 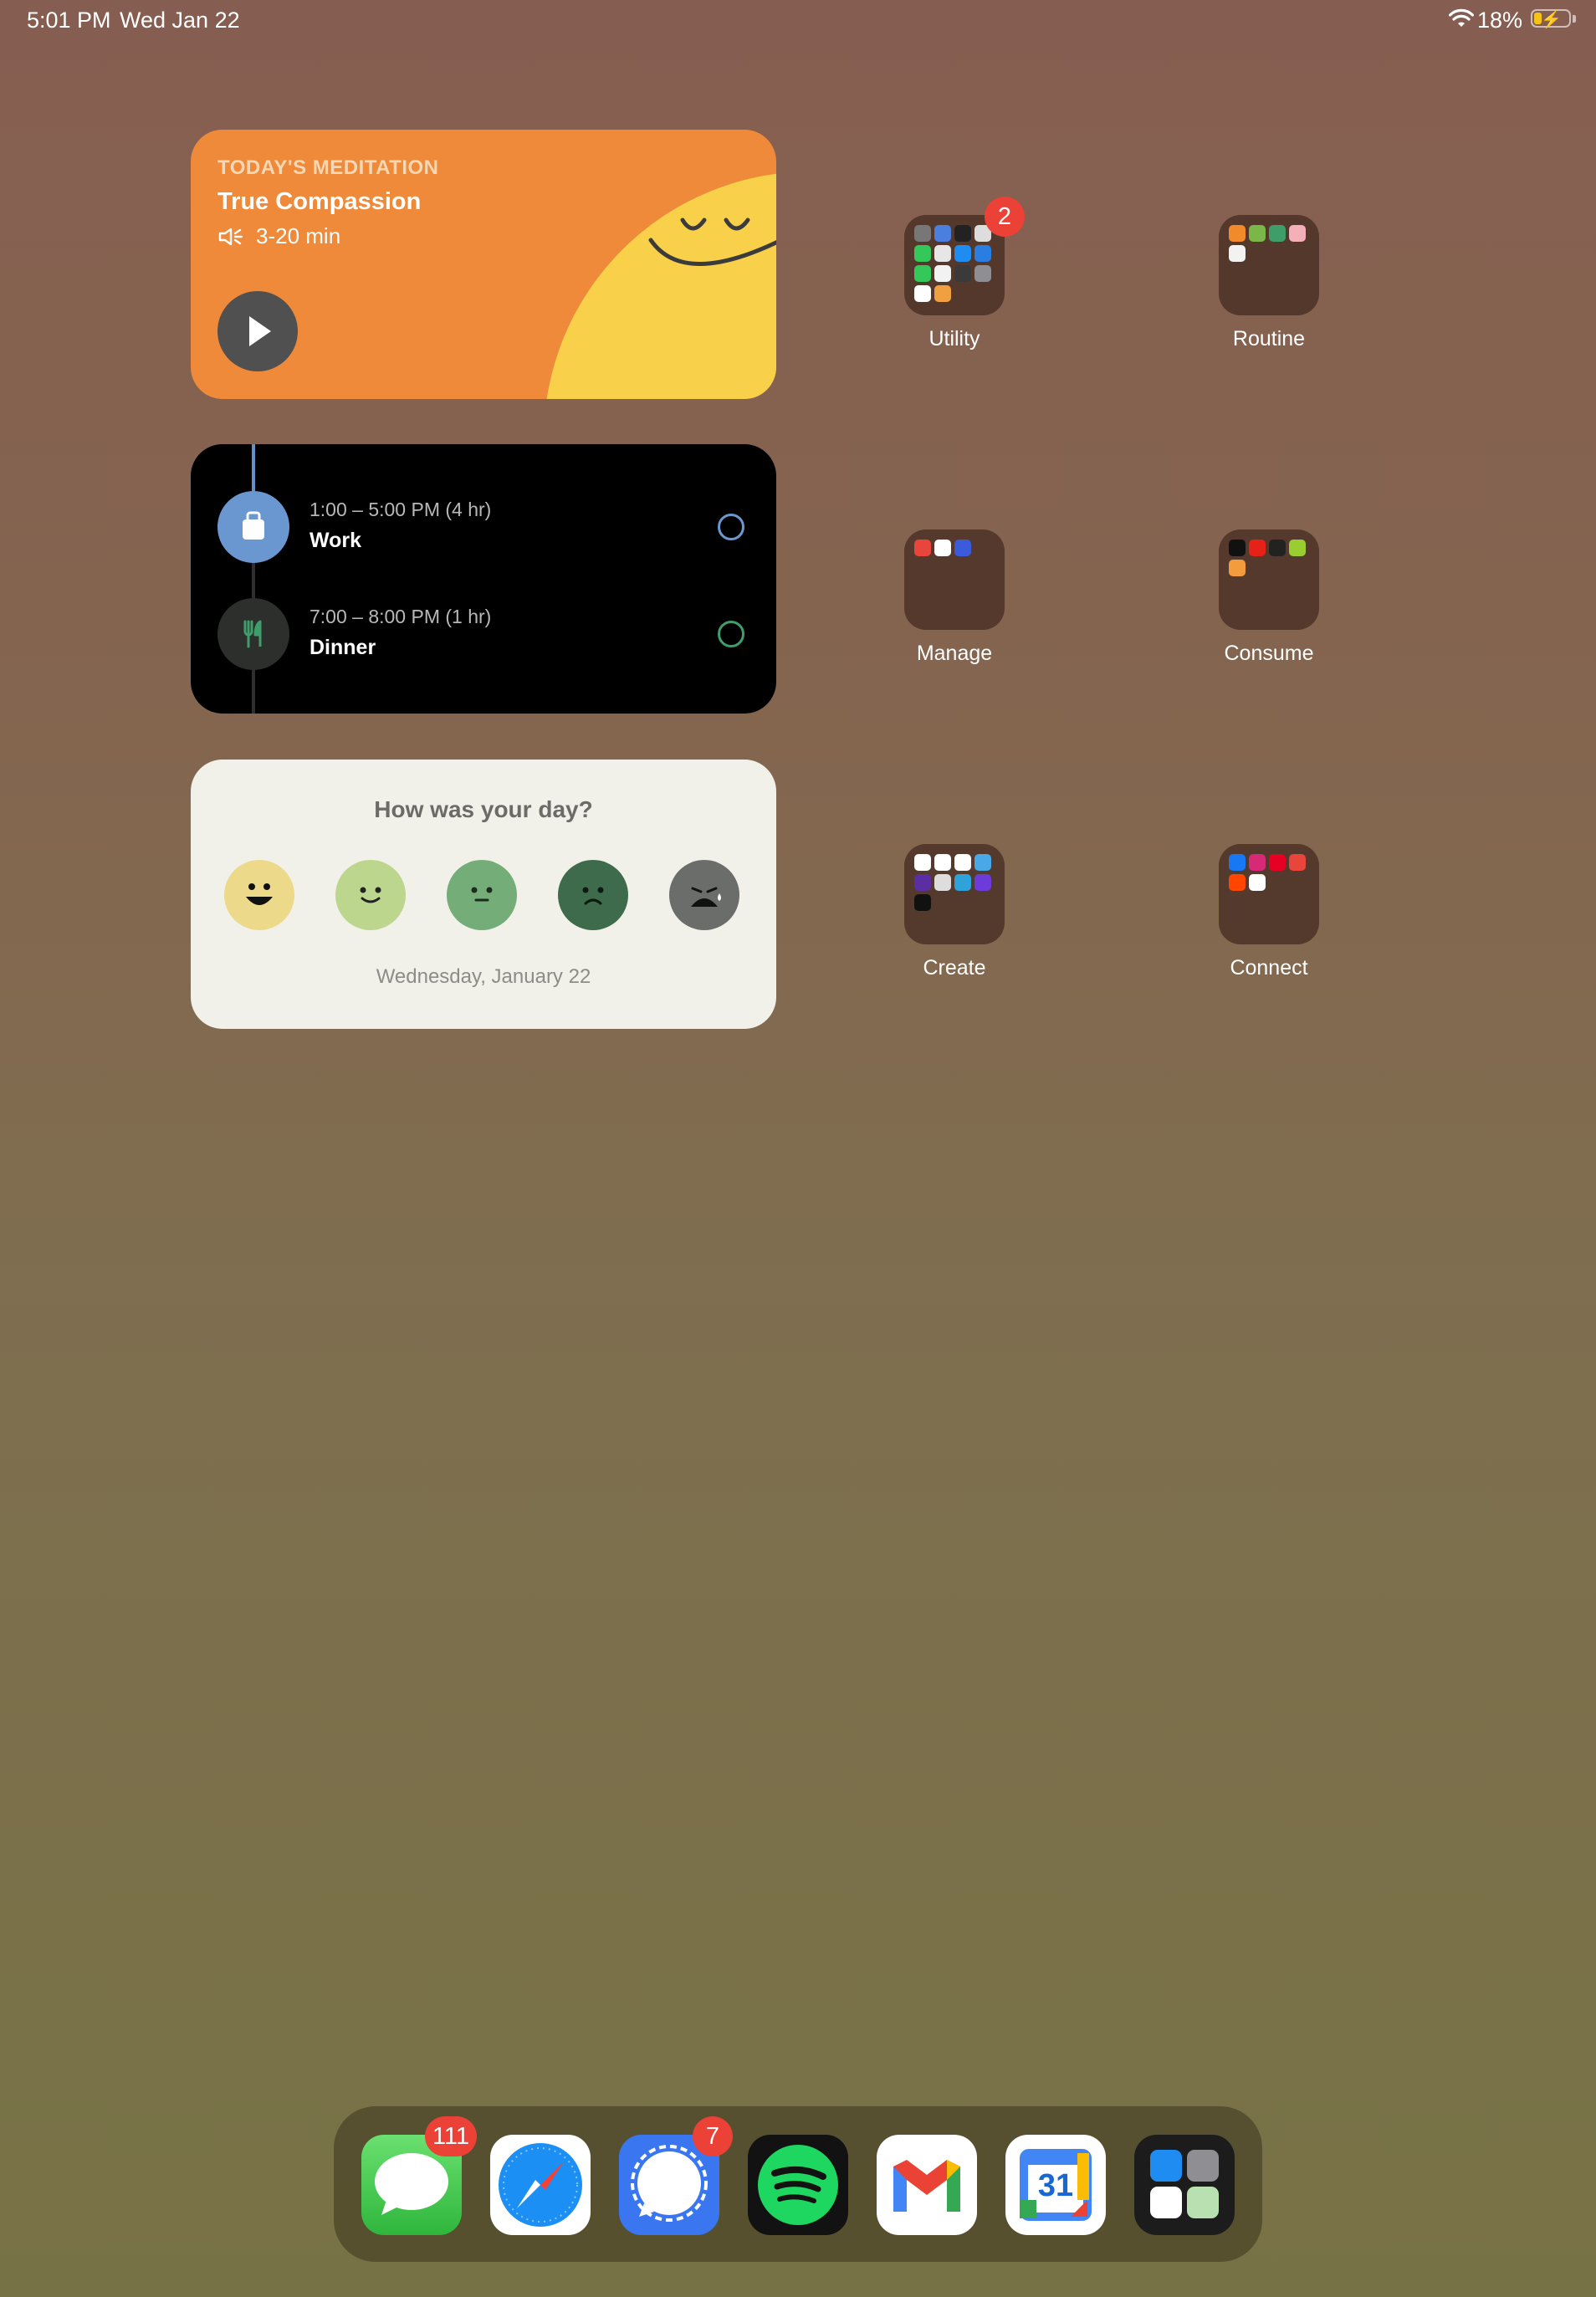 What do you see at coordinates (335, 541) in the screenshot?
I see `event-name-work: Work` at bounding box center [335, 541].